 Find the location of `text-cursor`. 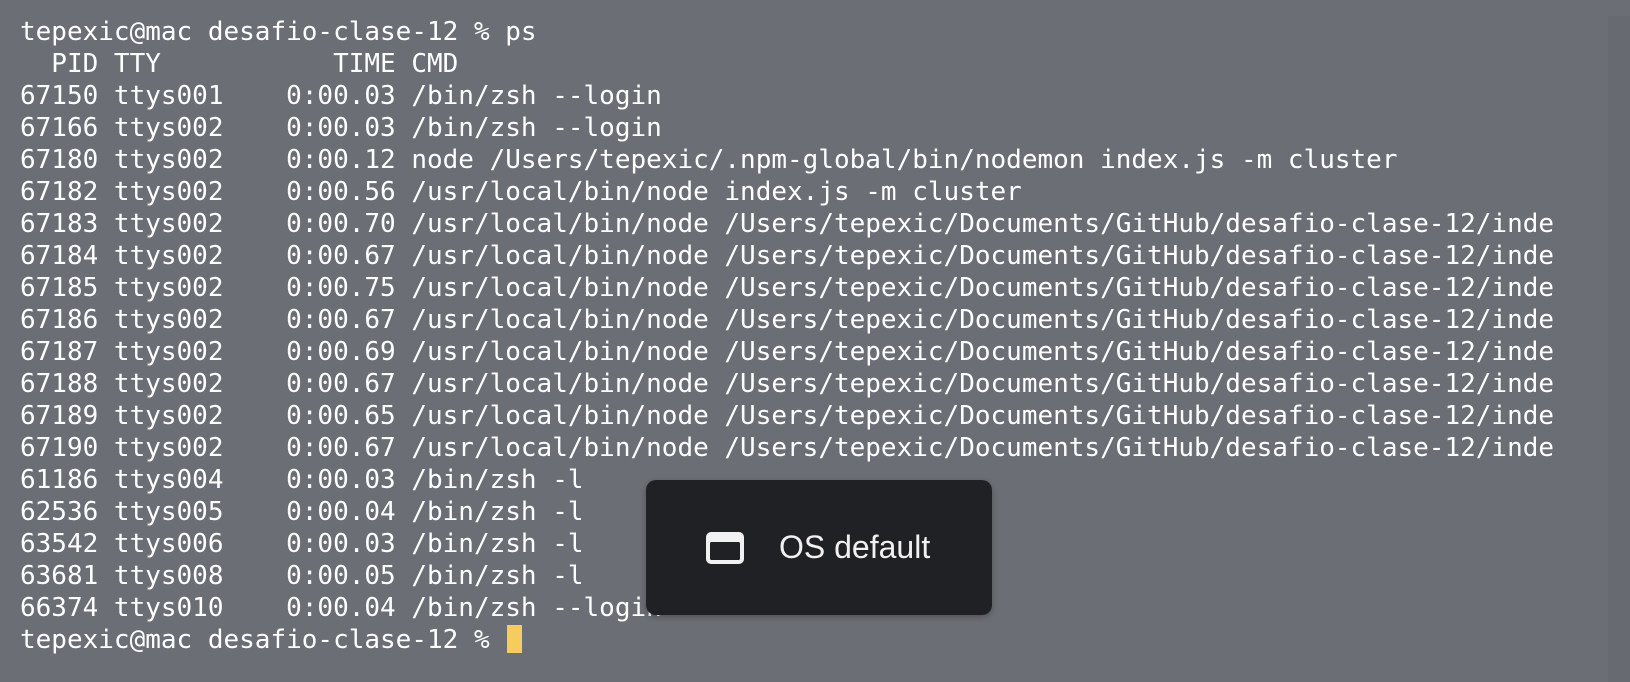

text-cursor is located at coordinates (515, 639).